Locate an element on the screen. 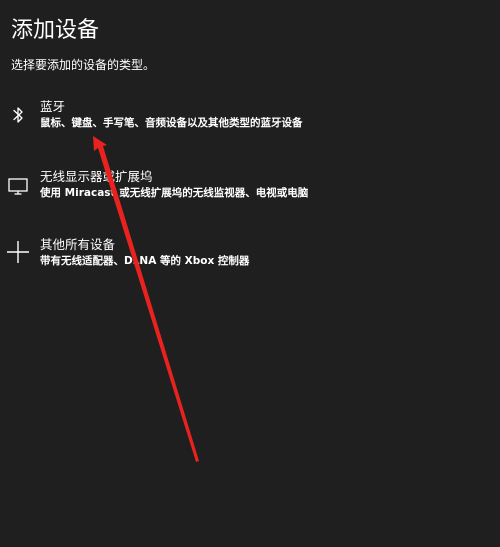 Image resolution: width=500 pixels, height=547 pixels. option-bluetooth: 蓝牙 鼠标、键盘、手写笔、音频设备以及其他类型的蓝牙设备 is located at coordinates (250, 123).